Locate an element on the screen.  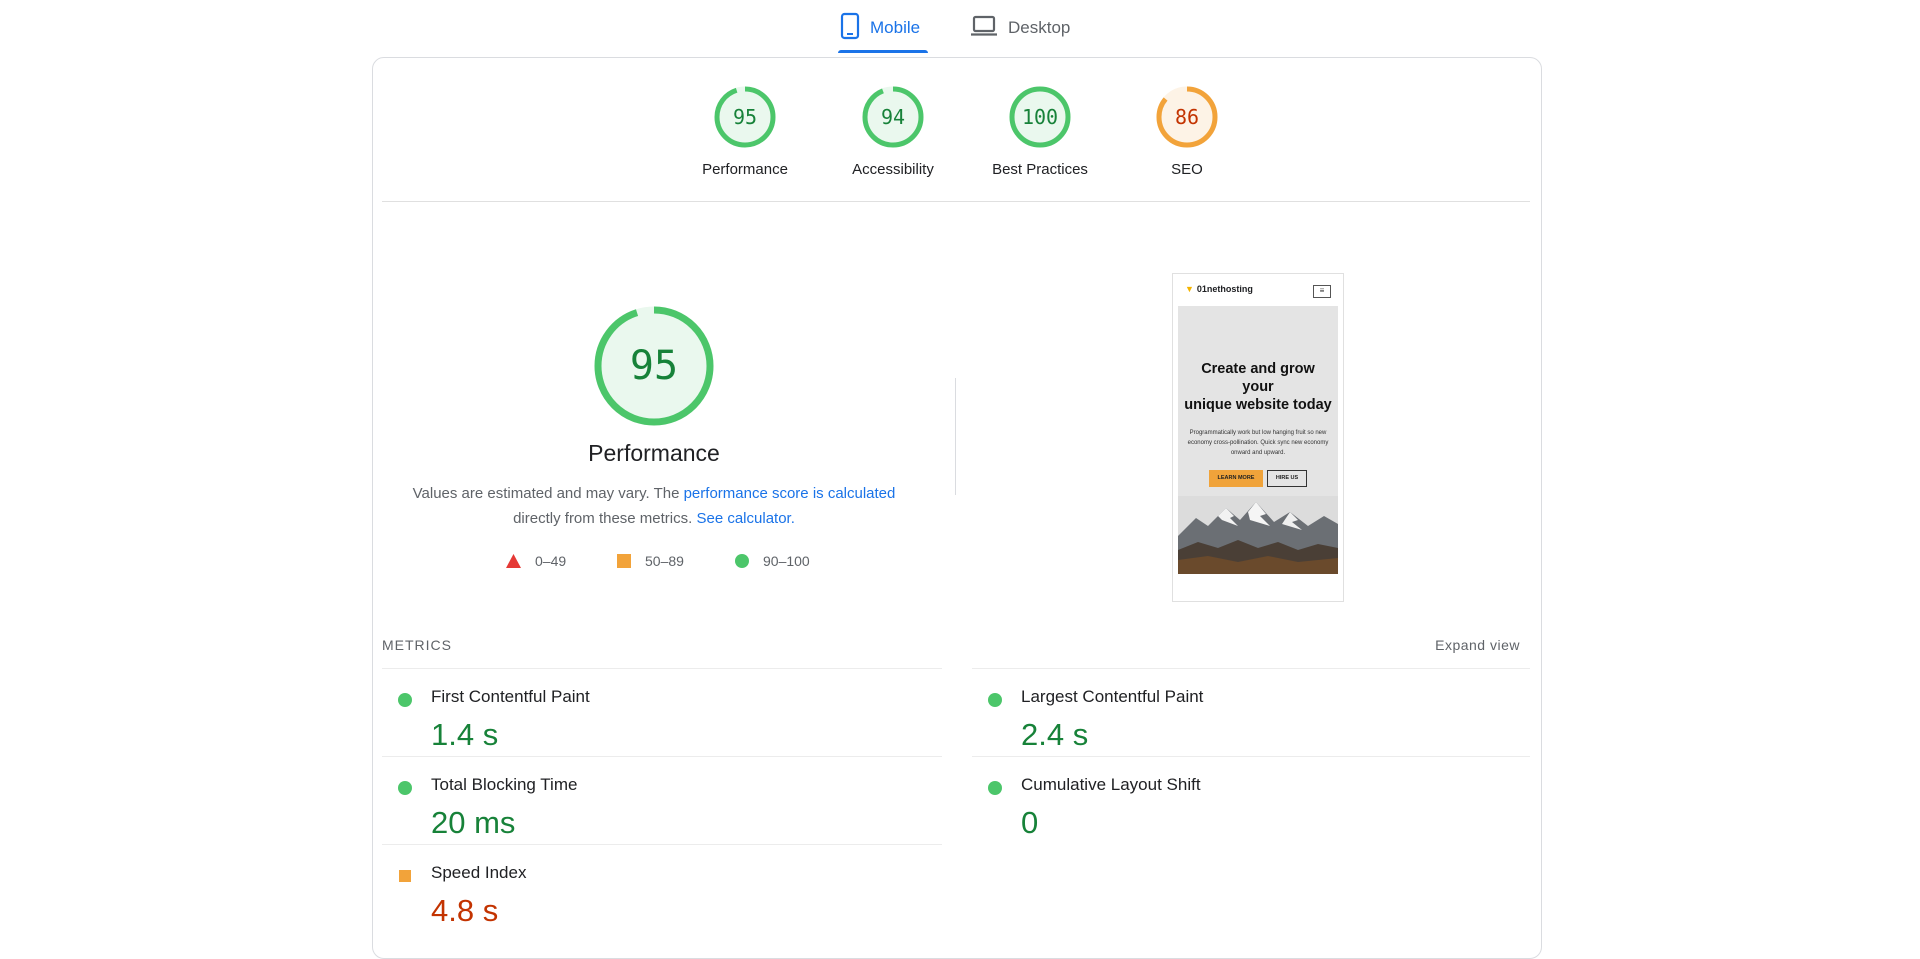
tab-desktop-label: Desktop is located at coordinates (1039, 27).